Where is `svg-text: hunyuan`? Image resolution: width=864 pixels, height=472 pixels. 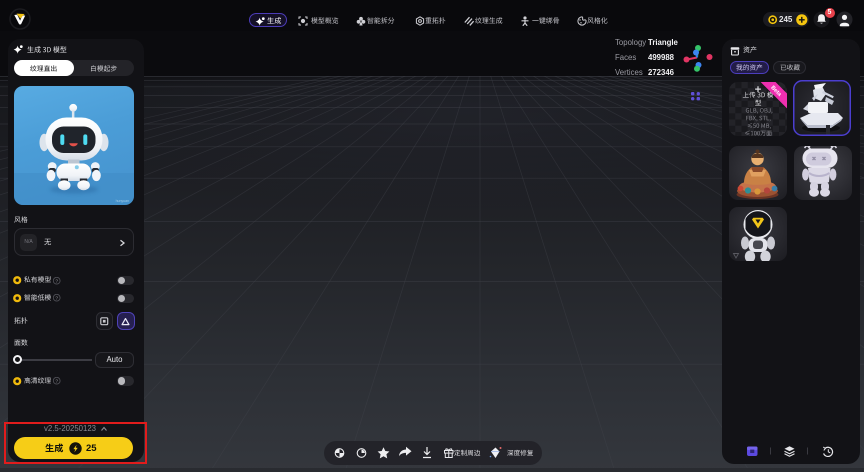
svg-text: hunyuan is located at coordinates (122, 201).